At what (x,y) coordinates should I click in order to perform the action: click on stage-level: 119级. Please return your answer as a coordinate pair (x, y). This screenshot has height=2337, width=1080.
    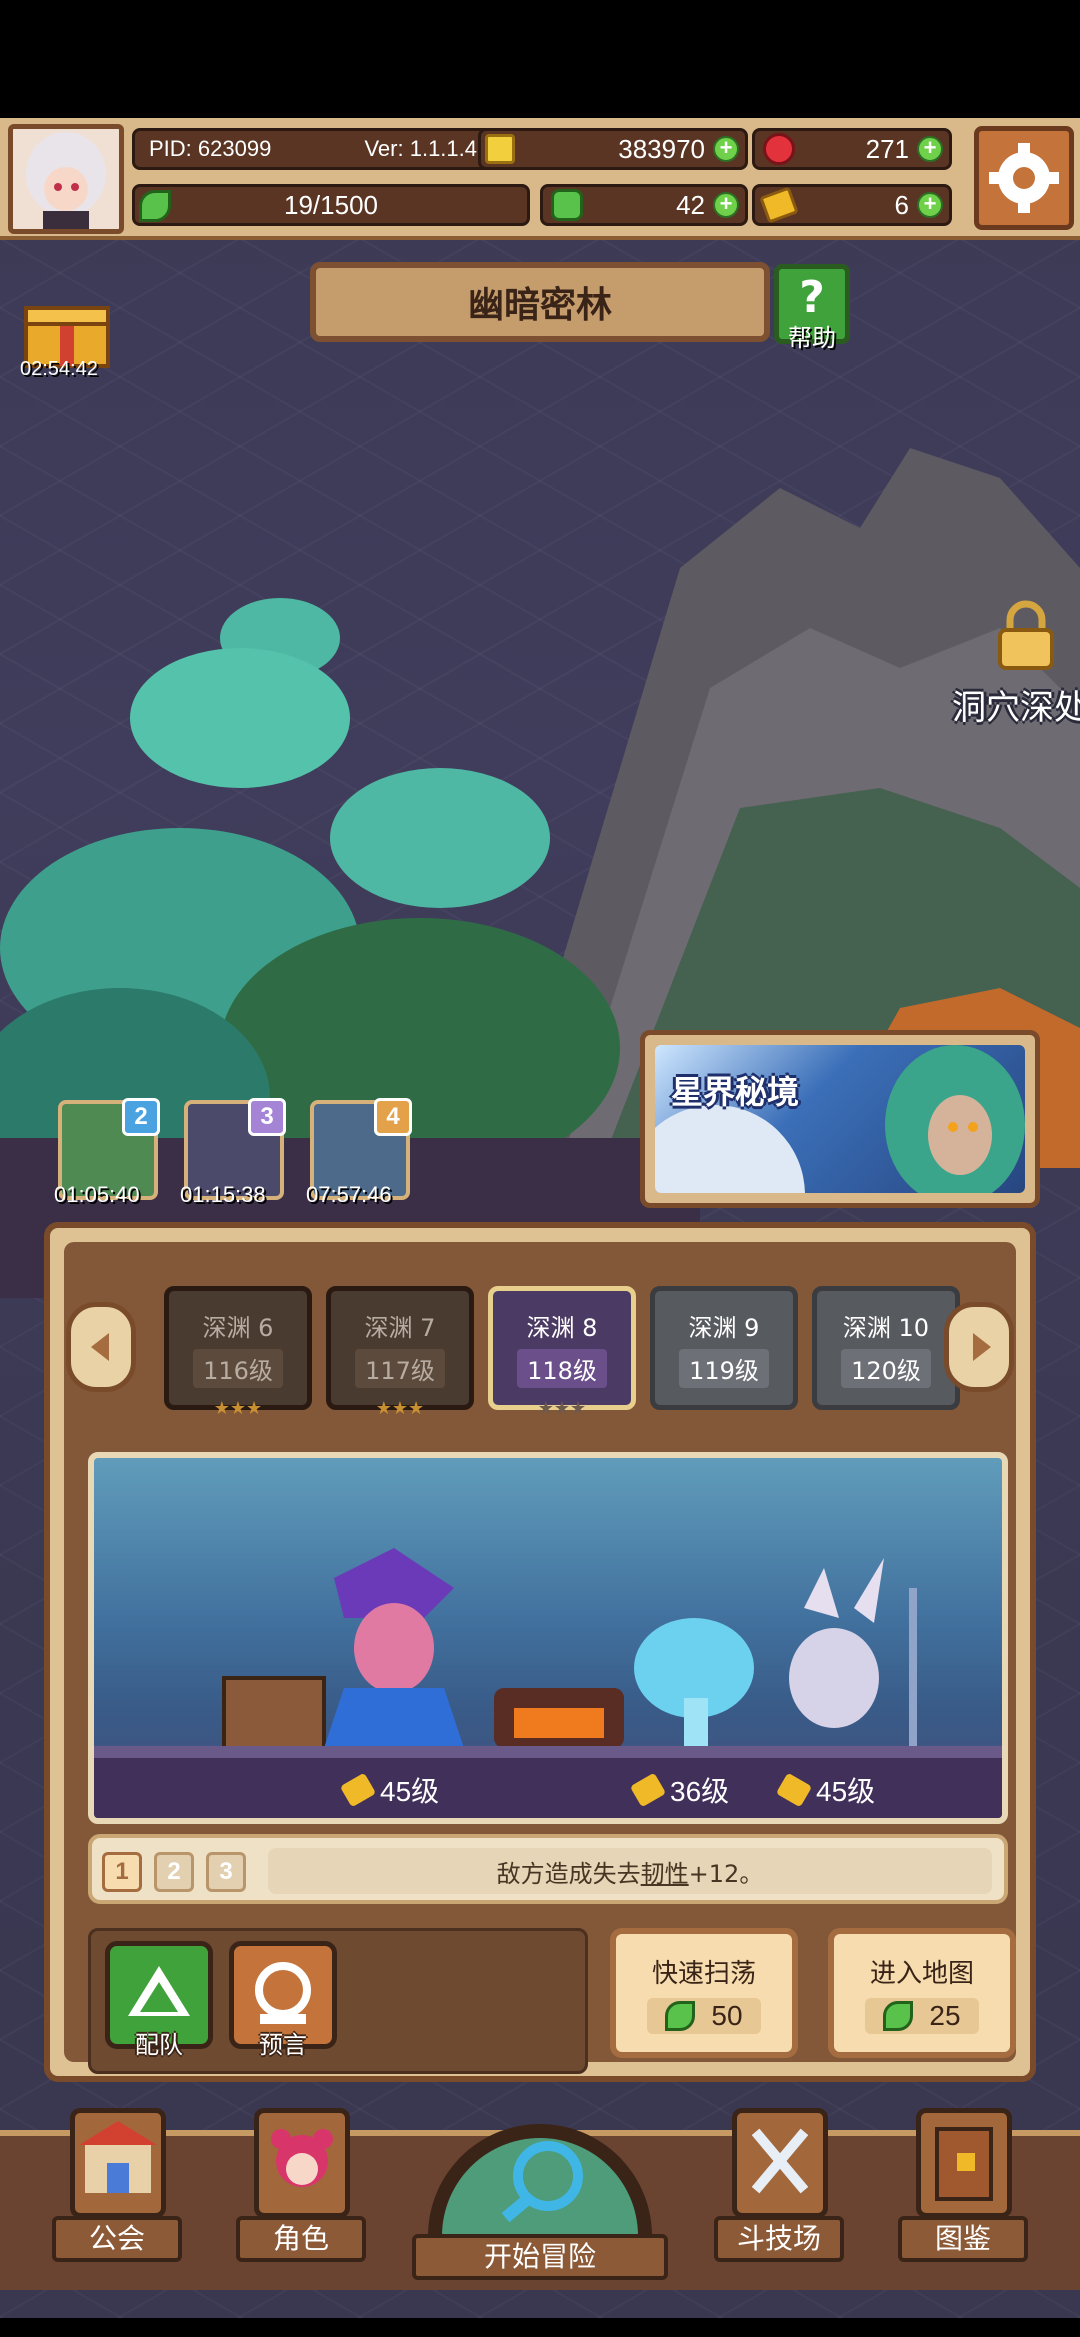
    Looking at the image, I should click on (724, 1368).